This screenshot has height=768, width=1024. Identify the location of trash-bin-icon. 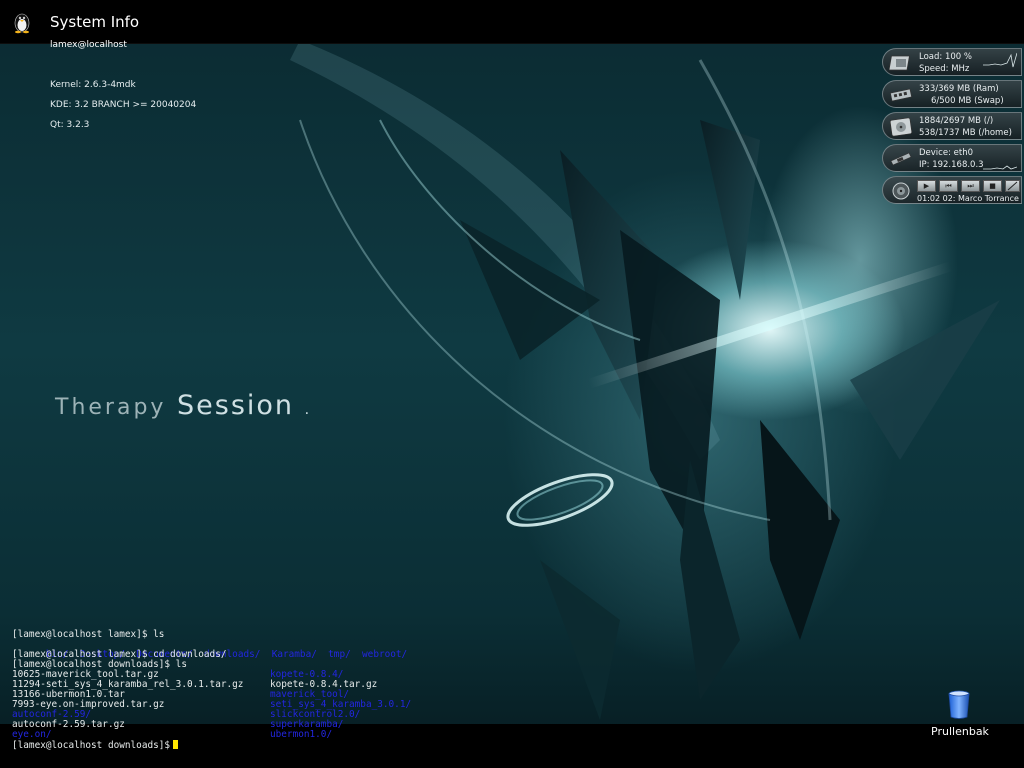
(959, 704).